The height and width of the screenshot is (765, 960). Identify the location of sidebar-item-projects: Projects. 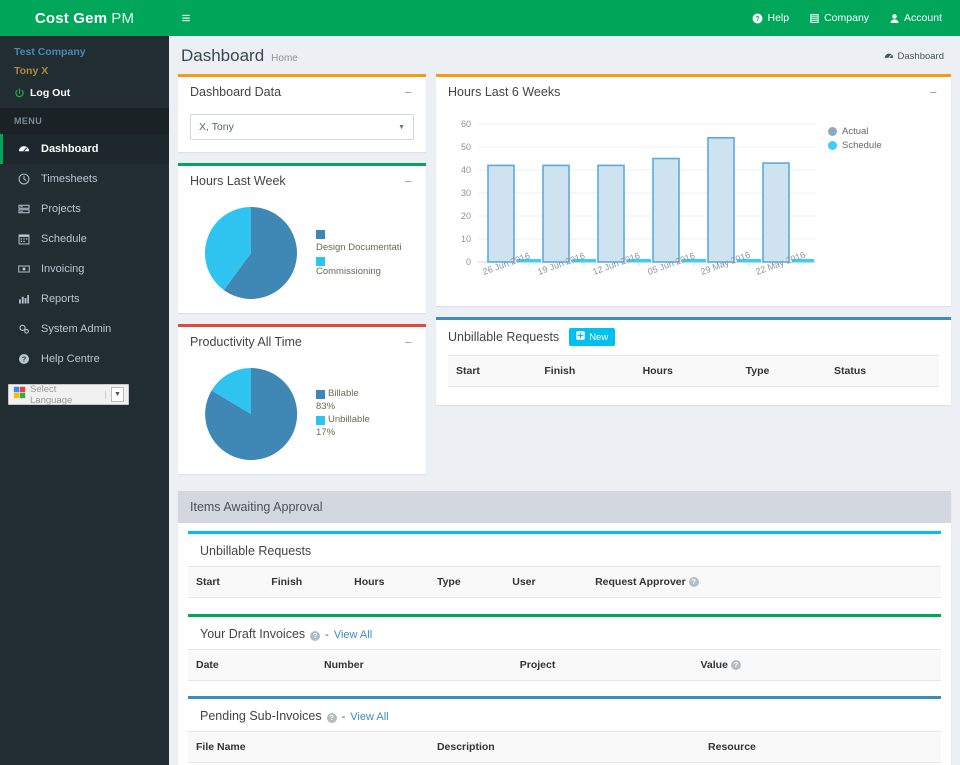
(84, 209).